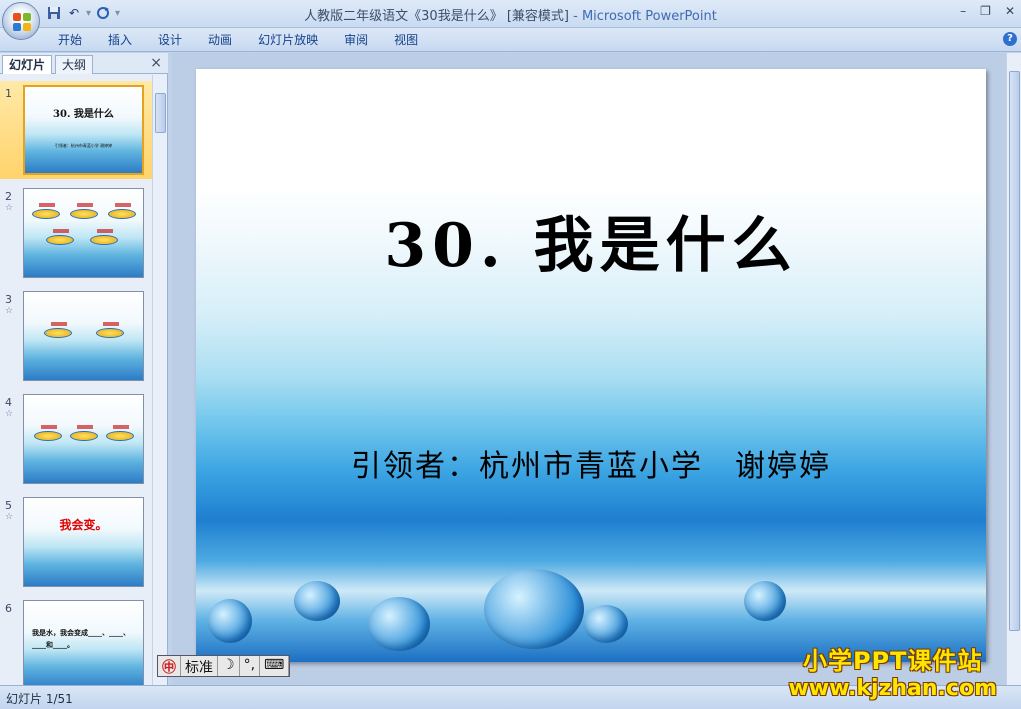  Describe the element at coordinates (1010, 11) in the screenshot. I see `close-button: ✕` at that location.